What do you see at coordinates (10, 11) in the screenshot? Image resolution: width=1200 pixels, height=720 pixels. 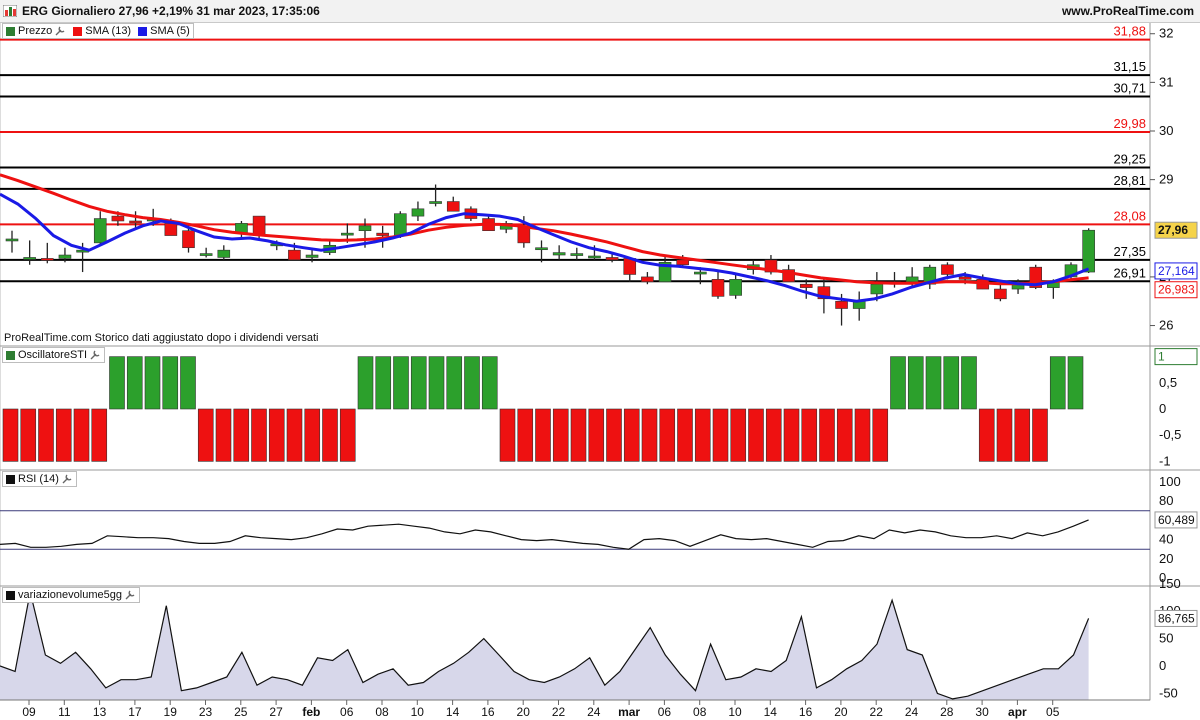 I see `chart-logo-icon` at bounding box center [10, 11].